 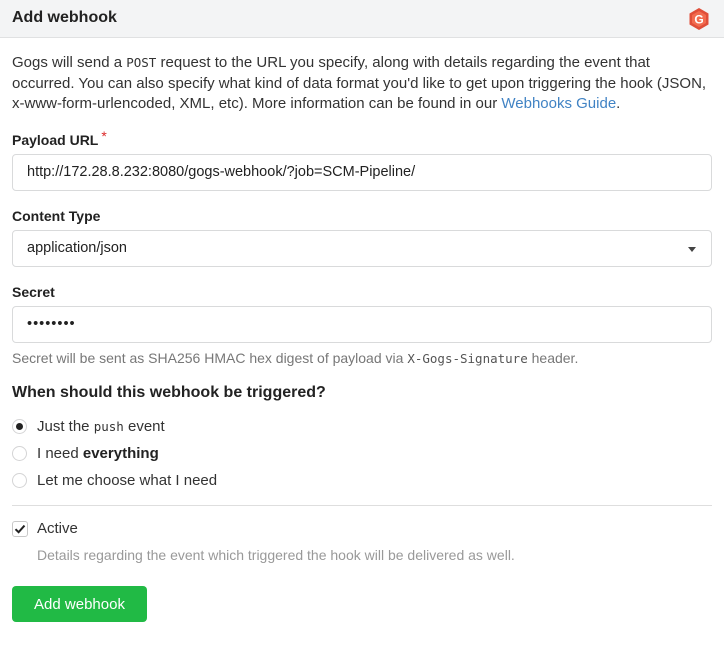 I want to click on active-checkbox-row: Active, so click(x=45, y=528).